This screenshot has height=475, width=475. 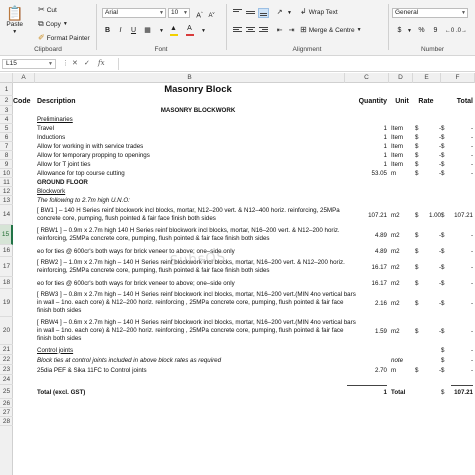 I want to click on quantity-cell: 16.17, so click(x=367, y=283).